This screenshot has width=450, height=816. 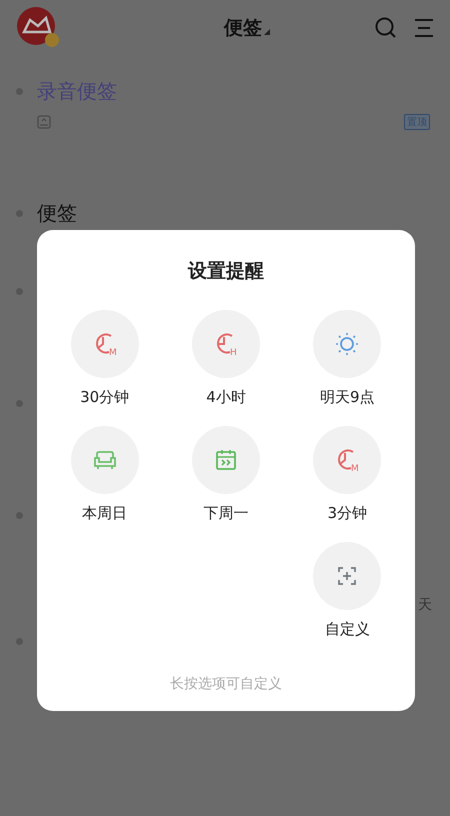 I want to click on option-label: 3分钟, so click(x=348, y=513).